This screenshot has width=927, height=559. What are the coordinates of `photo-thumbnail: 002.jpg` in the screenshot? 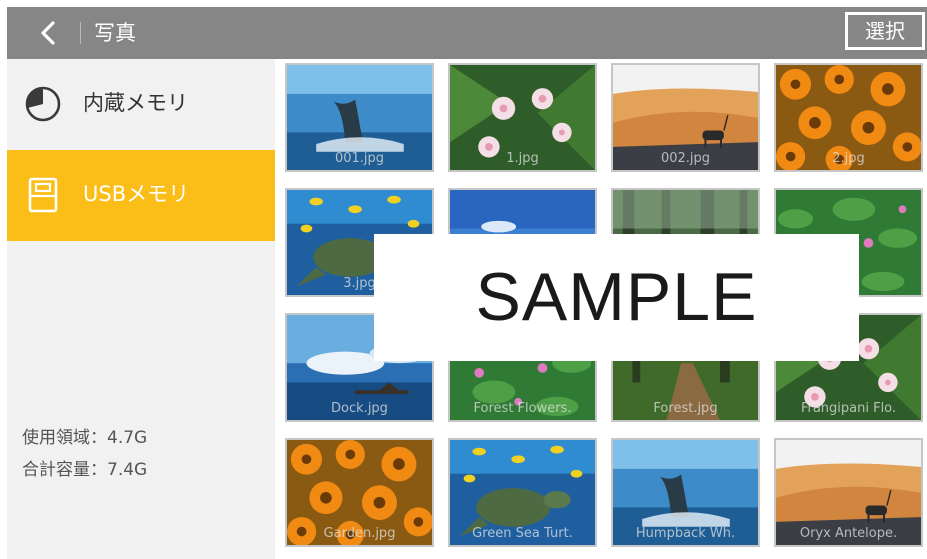 It's located at (685, 117).